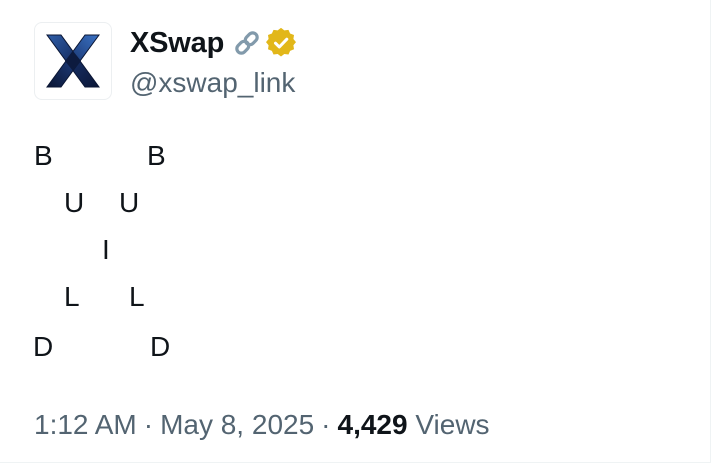 Image resolution: width=712 pixels, height=464 pixels. I want to click on views-label: Views, so click(452, 424).